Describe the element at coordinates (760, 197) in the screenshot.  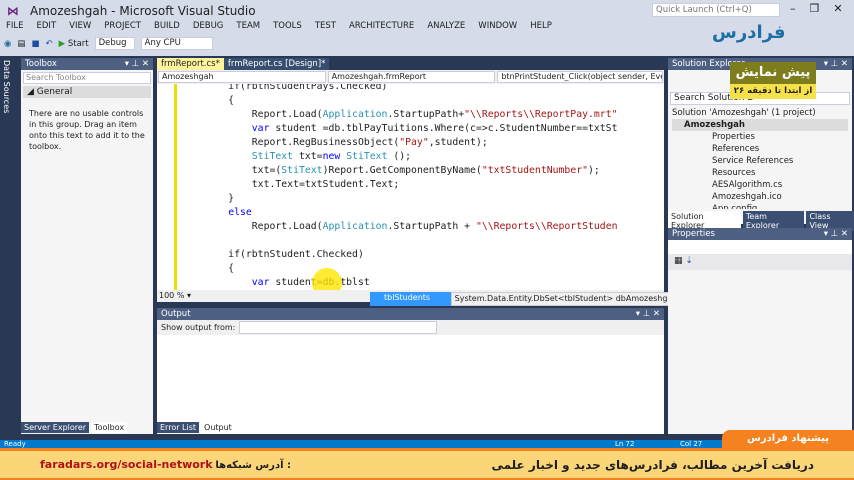
I see `tree-item-ico: Amozeshgah.ico` at that location.